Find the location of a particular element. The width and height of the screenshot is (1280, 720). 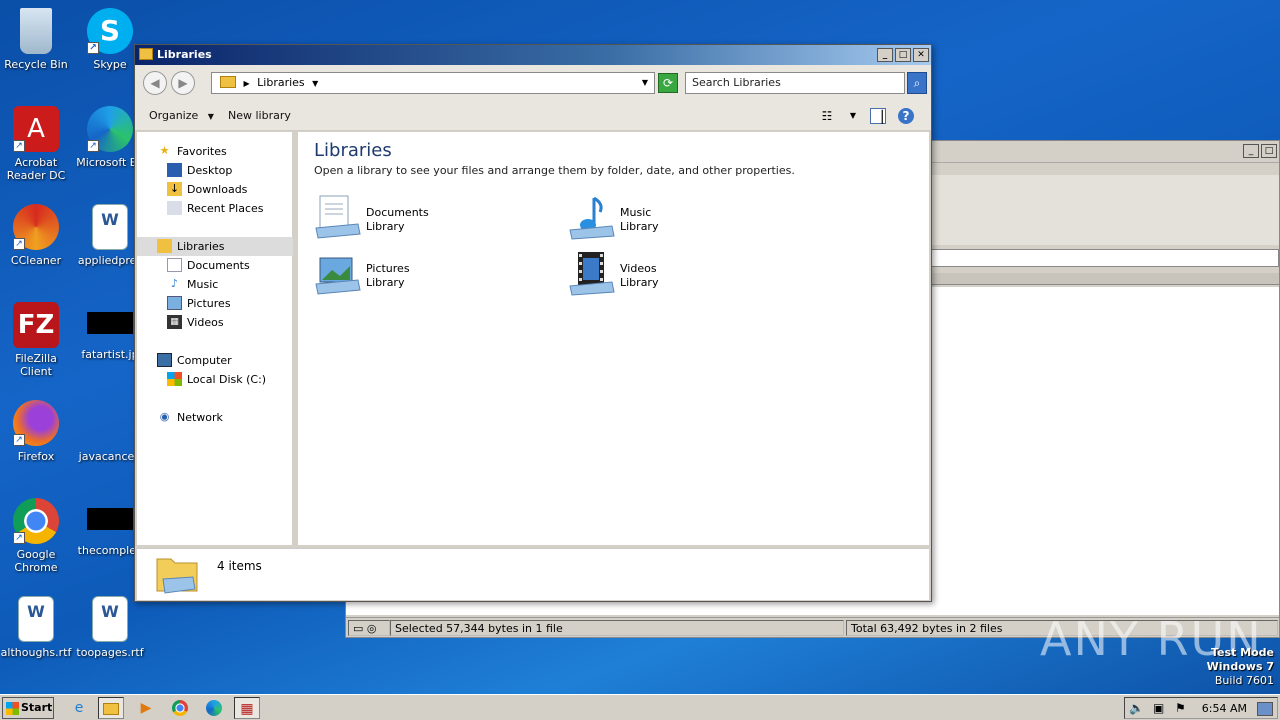

chrome-taskbar-icon is located at coordinates (180, 708).